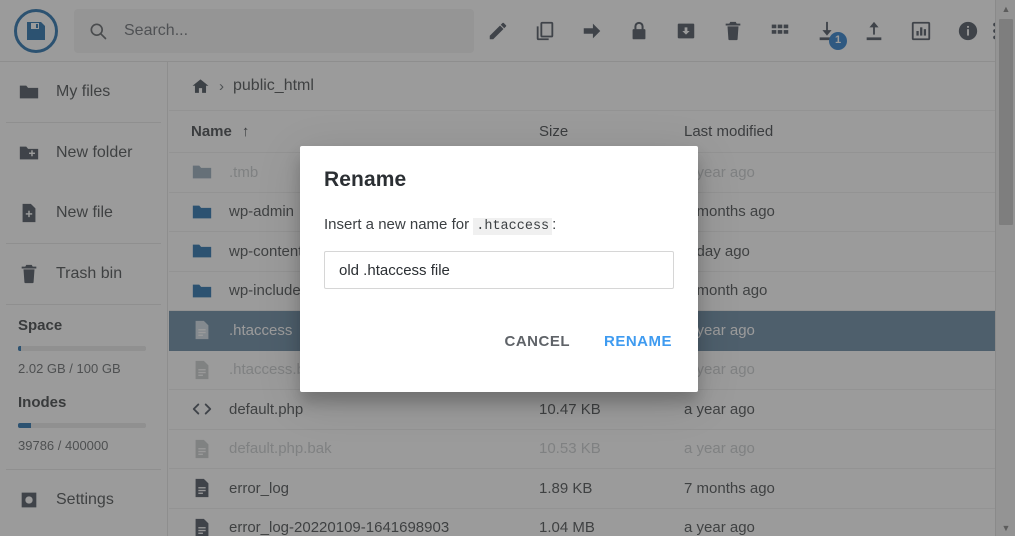 The height and width of the screenshot is (536, 1015). What do you see at coordinates (554, 224) in the screenshot?
I see `dialog-message-suffix: :` at bounding box center [554, 224].